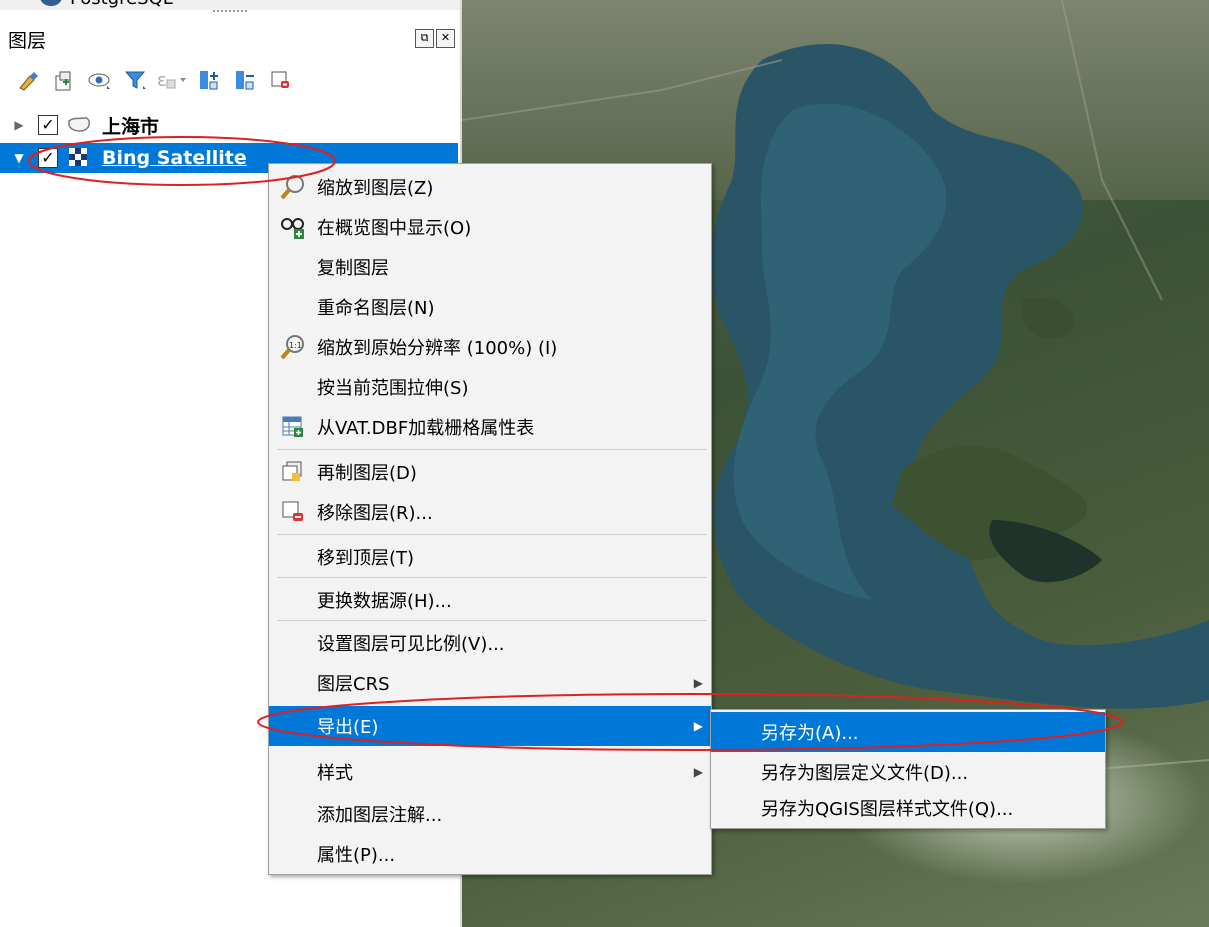 Image resolution: width=1209 pixels, height=927 pixels. What do you see at coordinates (51, 3) in the screenshot?
I see `postgresql-icon` at bounding box center [51, 3].